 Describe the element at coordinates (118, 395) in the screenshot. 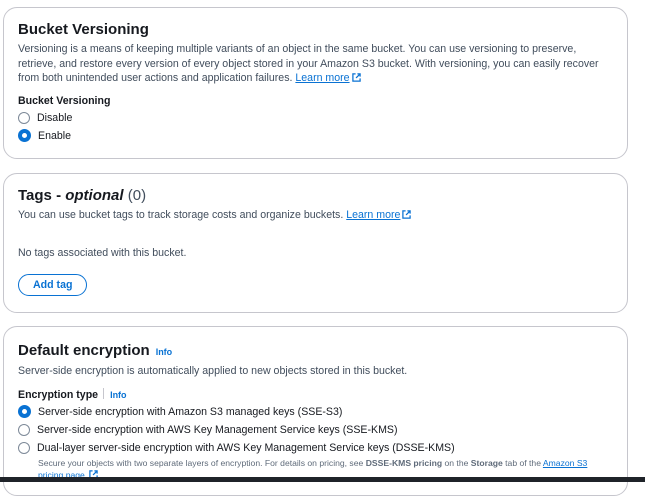

I see `encryption-type-info-link: Info` at that location.